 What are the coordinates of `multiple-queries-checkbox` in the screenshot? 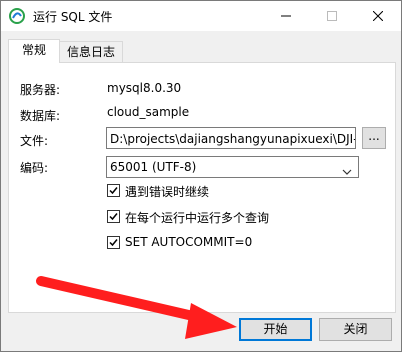 It's located at (113, 216).